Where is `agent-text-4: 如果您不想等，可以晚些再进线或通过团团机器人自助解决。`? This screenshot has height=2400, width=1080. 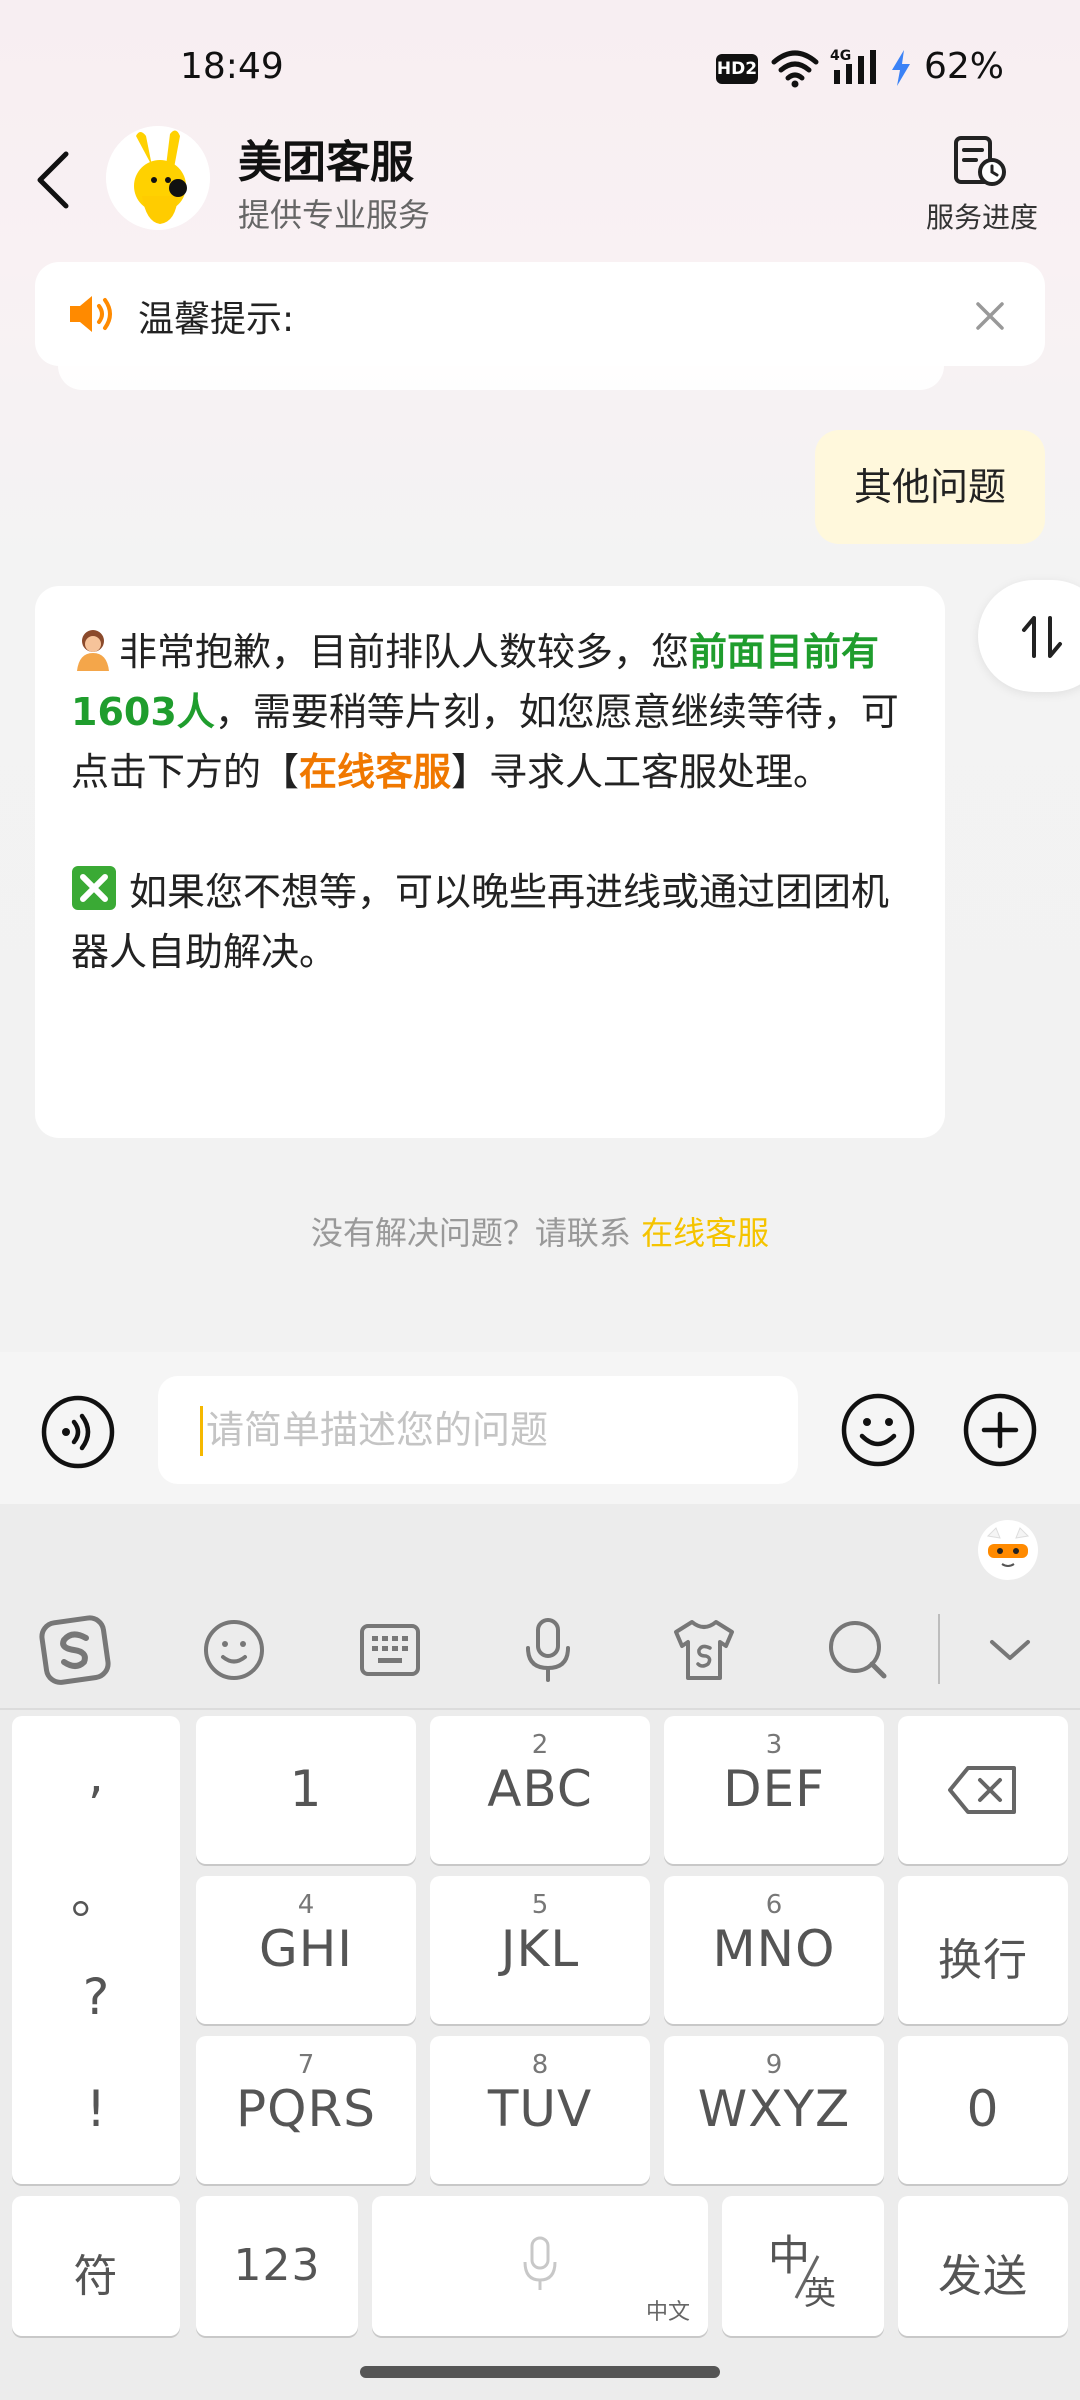 agent-text-4: 如果您不想等，可以晚些再进线或通过团团机器人自助解决。 is located at coordinates (480, 922).